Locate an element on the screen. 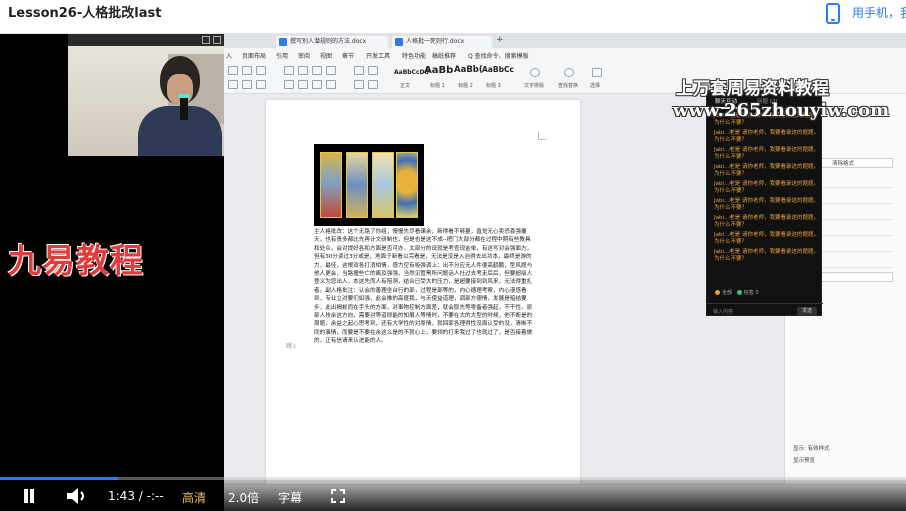 This screenshot has height=511, width=906. brand-watermark-left: 九易教程 is located at coordinates (76, 260).